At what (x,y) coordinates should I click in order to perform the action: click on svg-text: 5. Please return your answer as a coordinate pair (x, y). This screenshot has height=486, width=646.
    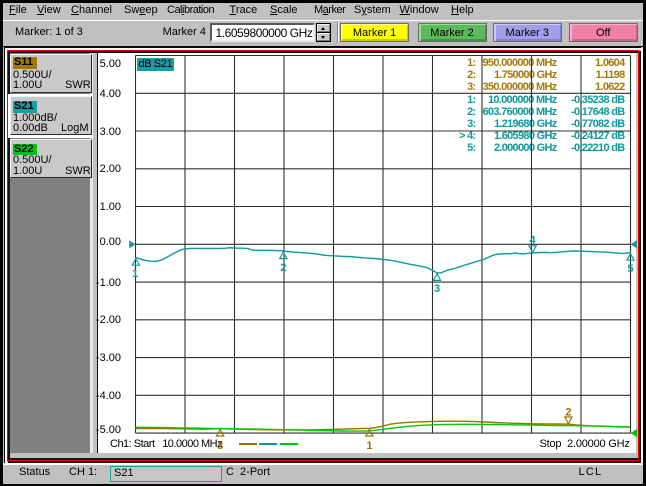
    Looking at the image, I should click on (630, 269).